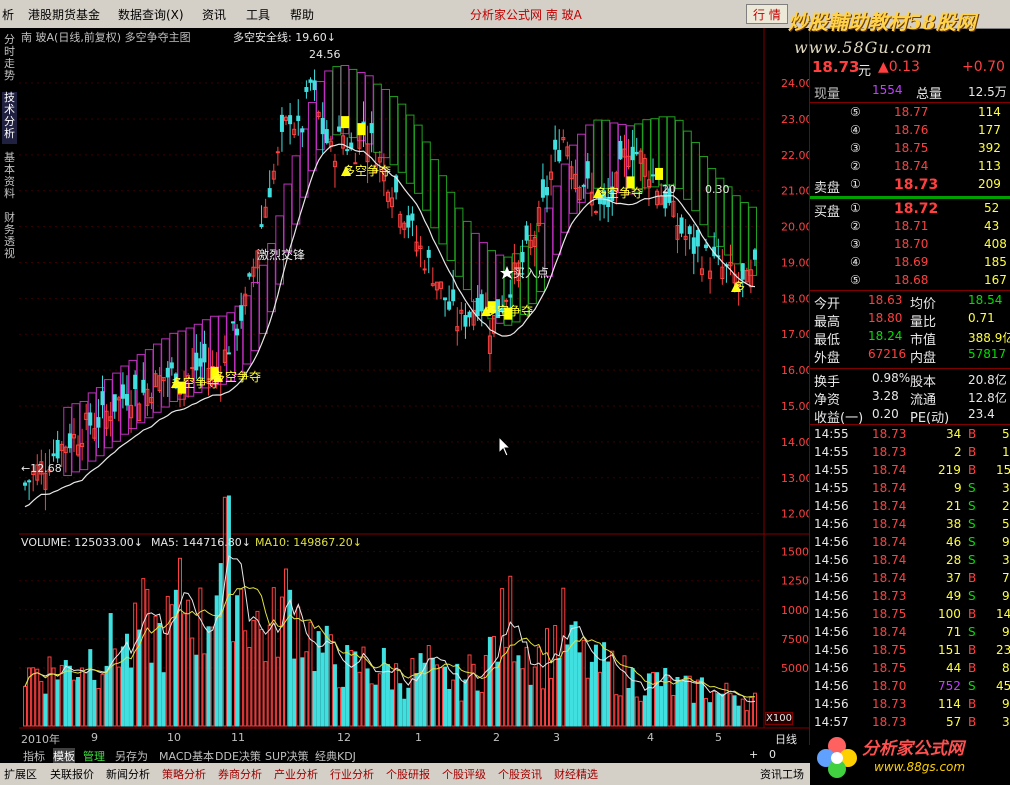 This screenshot has height=785, width=1010. Describe the element at coordinates (94, 737) in the screenshot. I see `x-axis-label: 9` at that location.